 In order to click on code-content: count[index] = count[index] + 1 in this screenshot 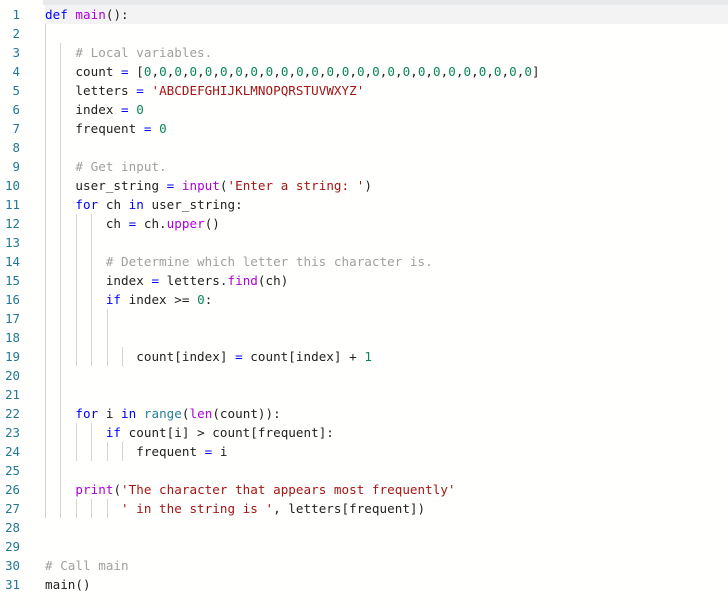, I will do `click(386, 356)`.